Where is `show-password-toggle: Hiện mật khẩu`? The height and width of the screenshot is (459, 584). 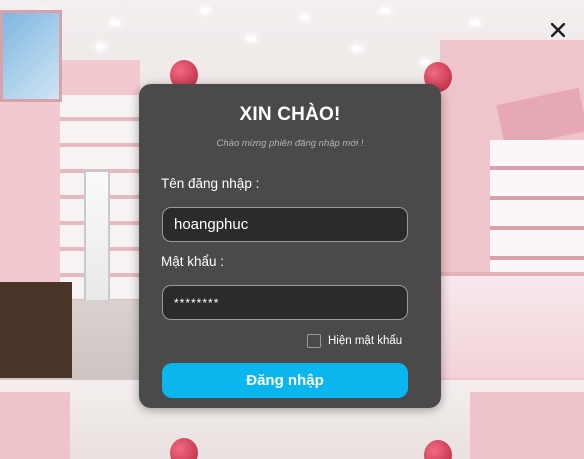
show-password-toggle: Hiện mật khẩu is located at coordinates (354, 341).